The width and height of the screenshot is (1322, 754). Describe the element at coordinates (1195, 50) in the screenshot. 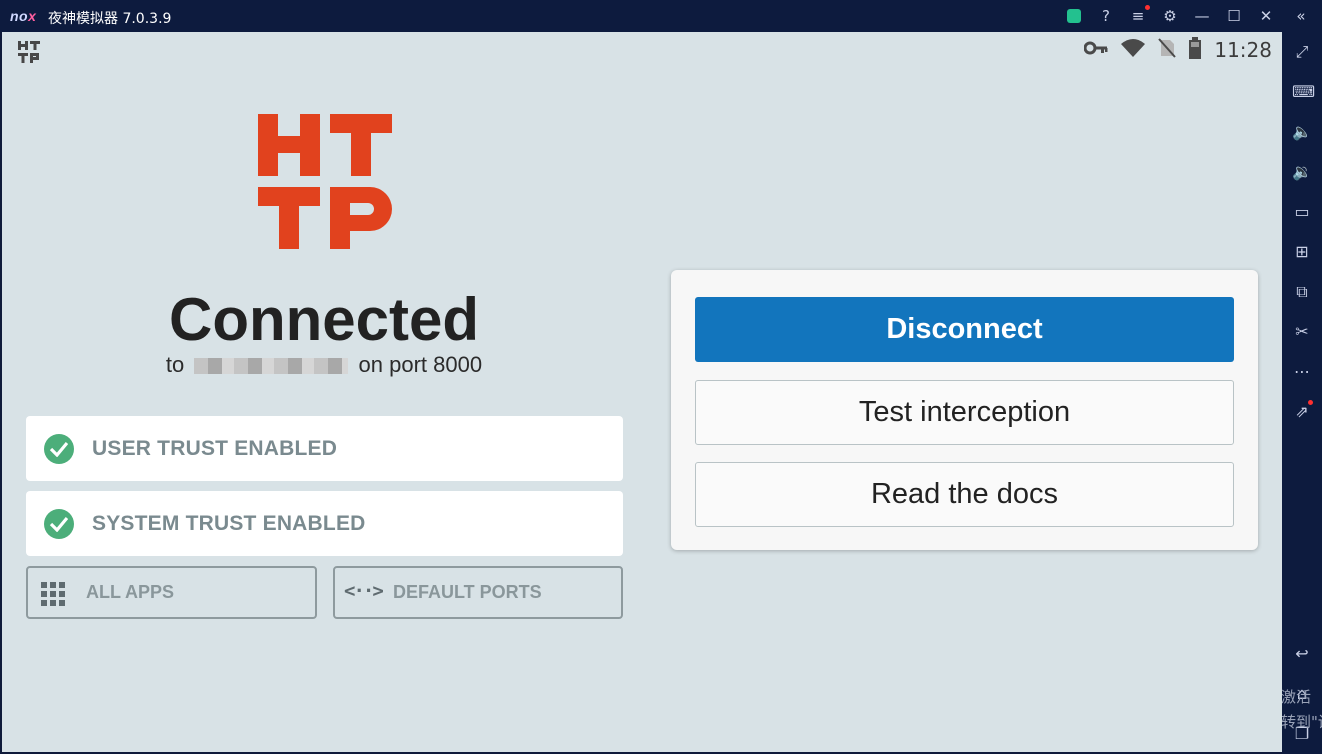

I see `battery-icon` at that location.